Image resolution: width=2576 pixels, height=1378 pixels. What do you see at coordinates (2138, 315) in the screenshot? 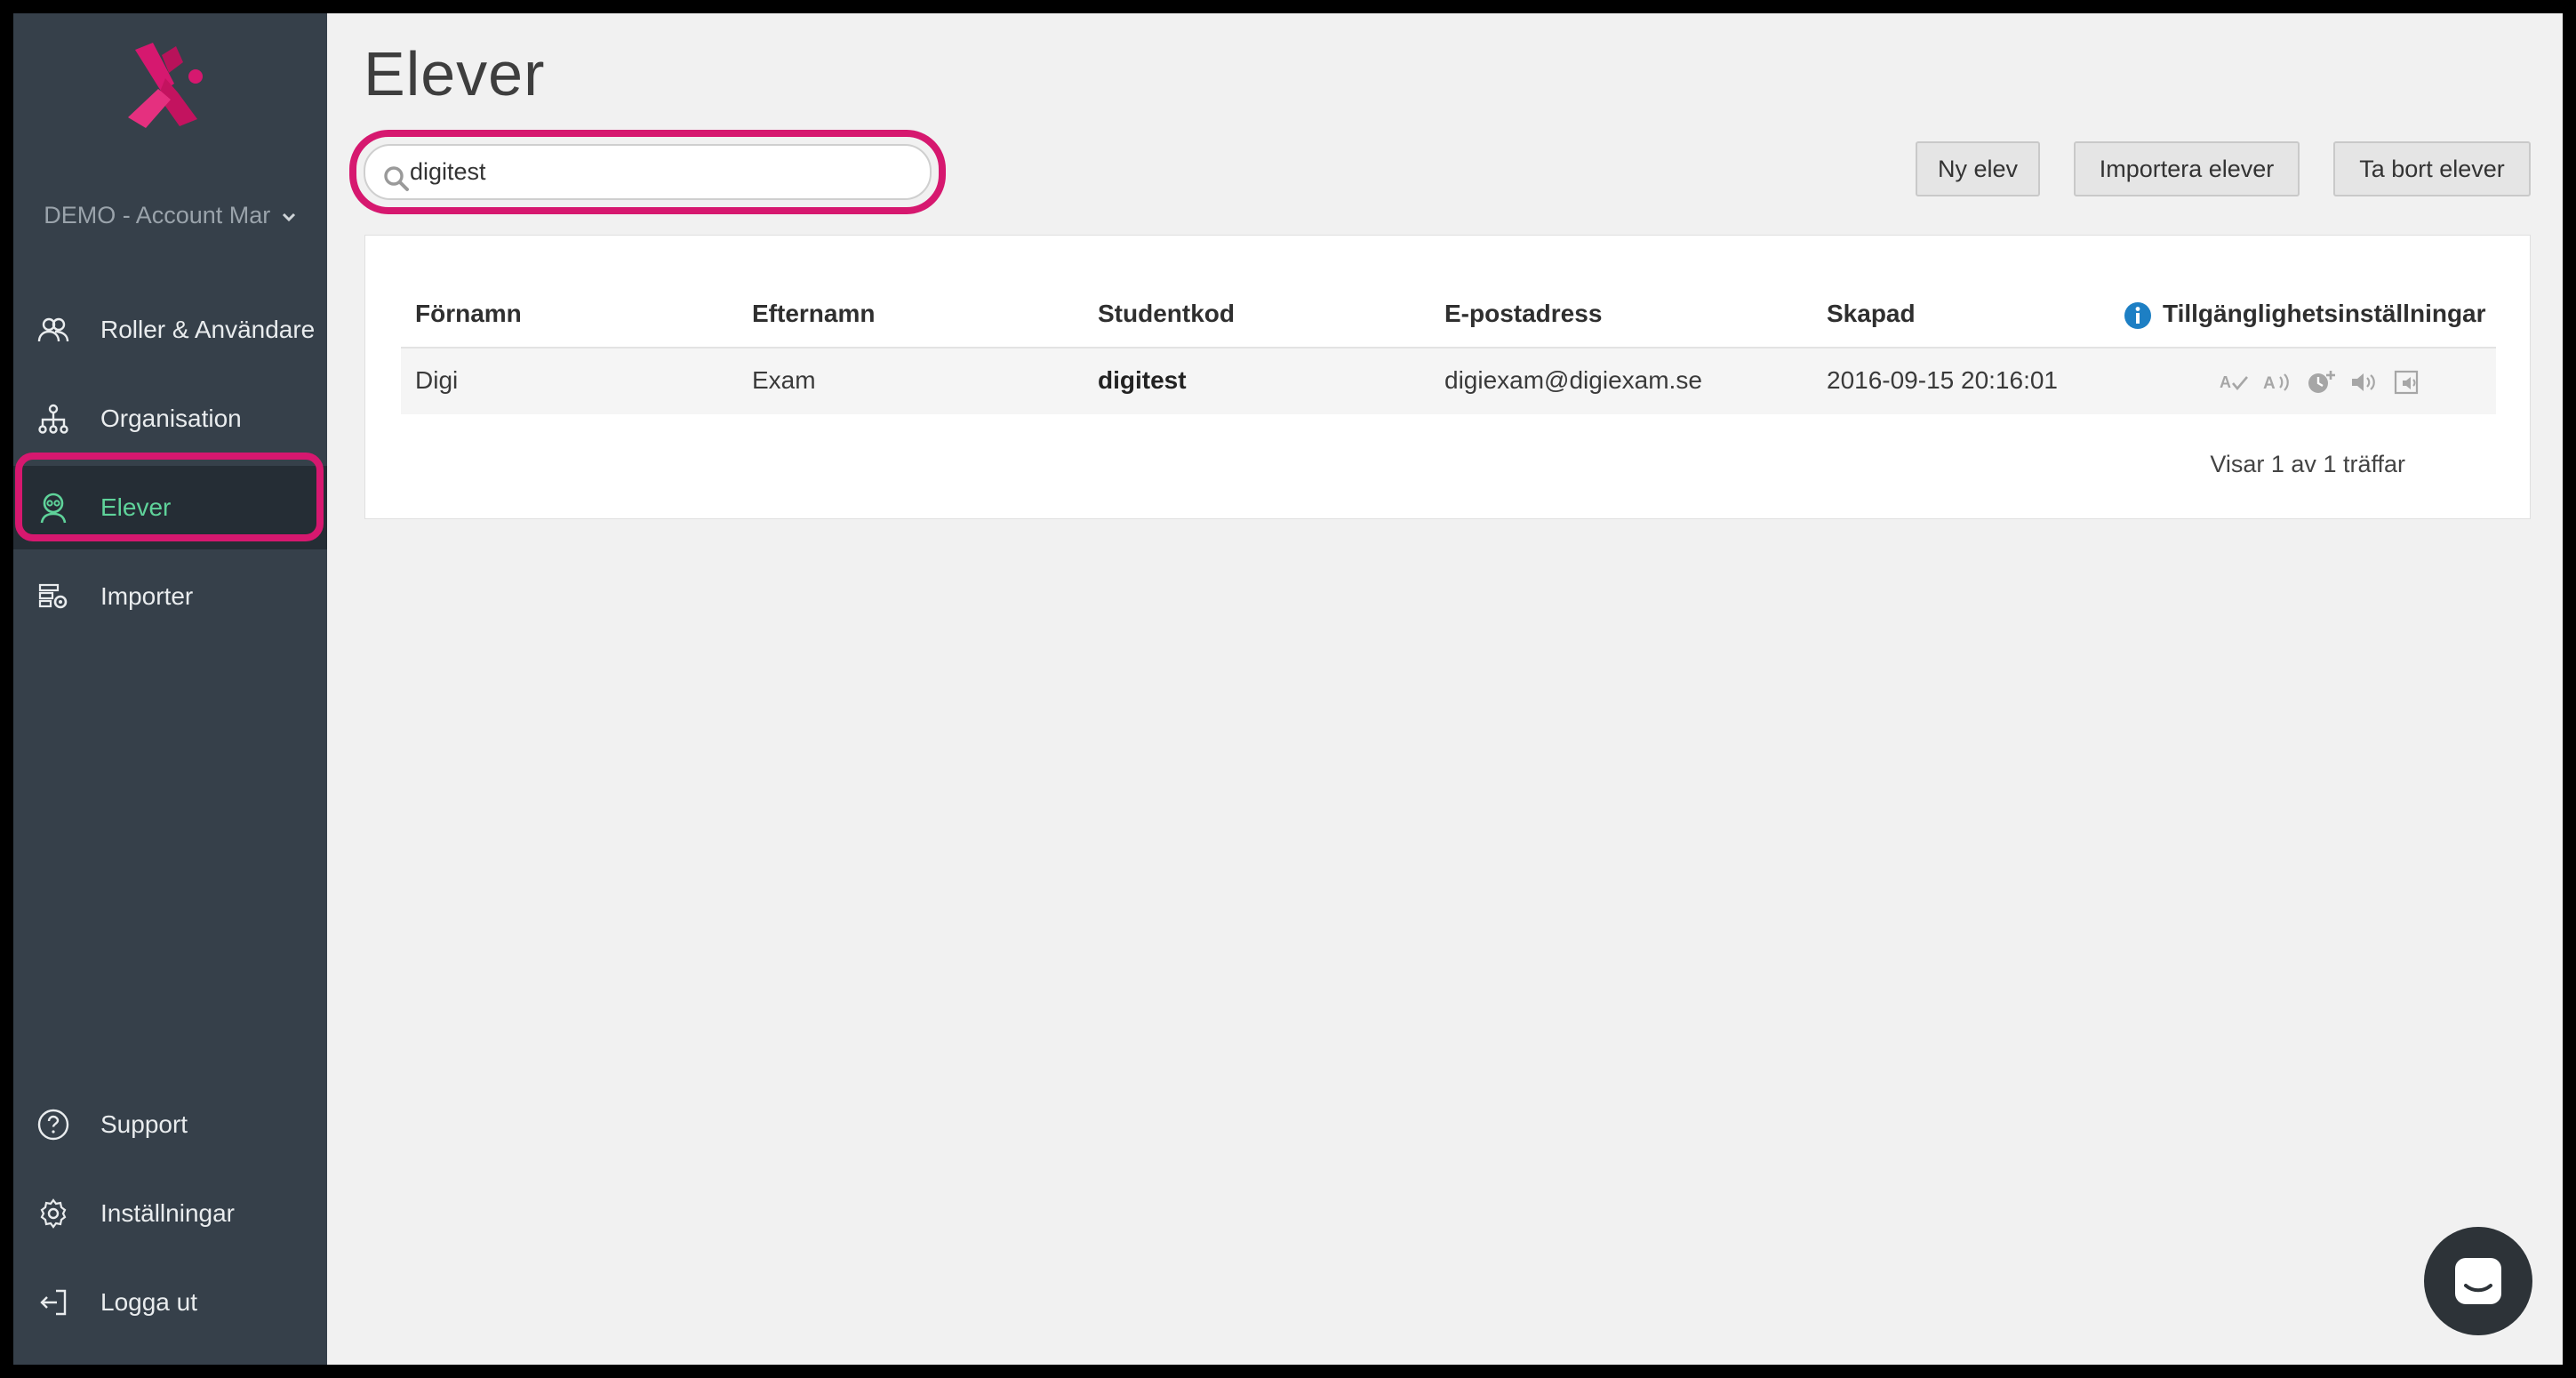
I see `info-icon` at bounding box center [2138, 315].